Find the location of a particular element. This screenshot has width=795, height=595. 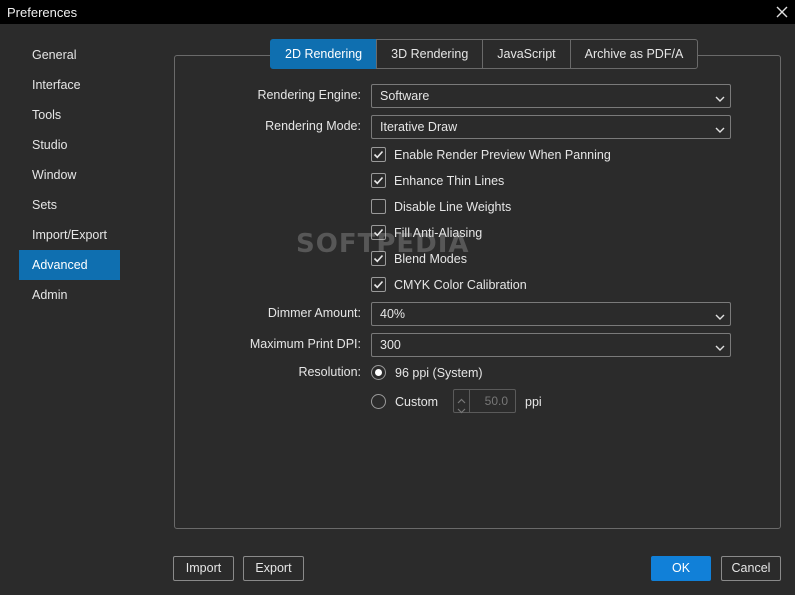

checkbox-label: Enable Render Preview When Panning is located at coordinates (502, 155).